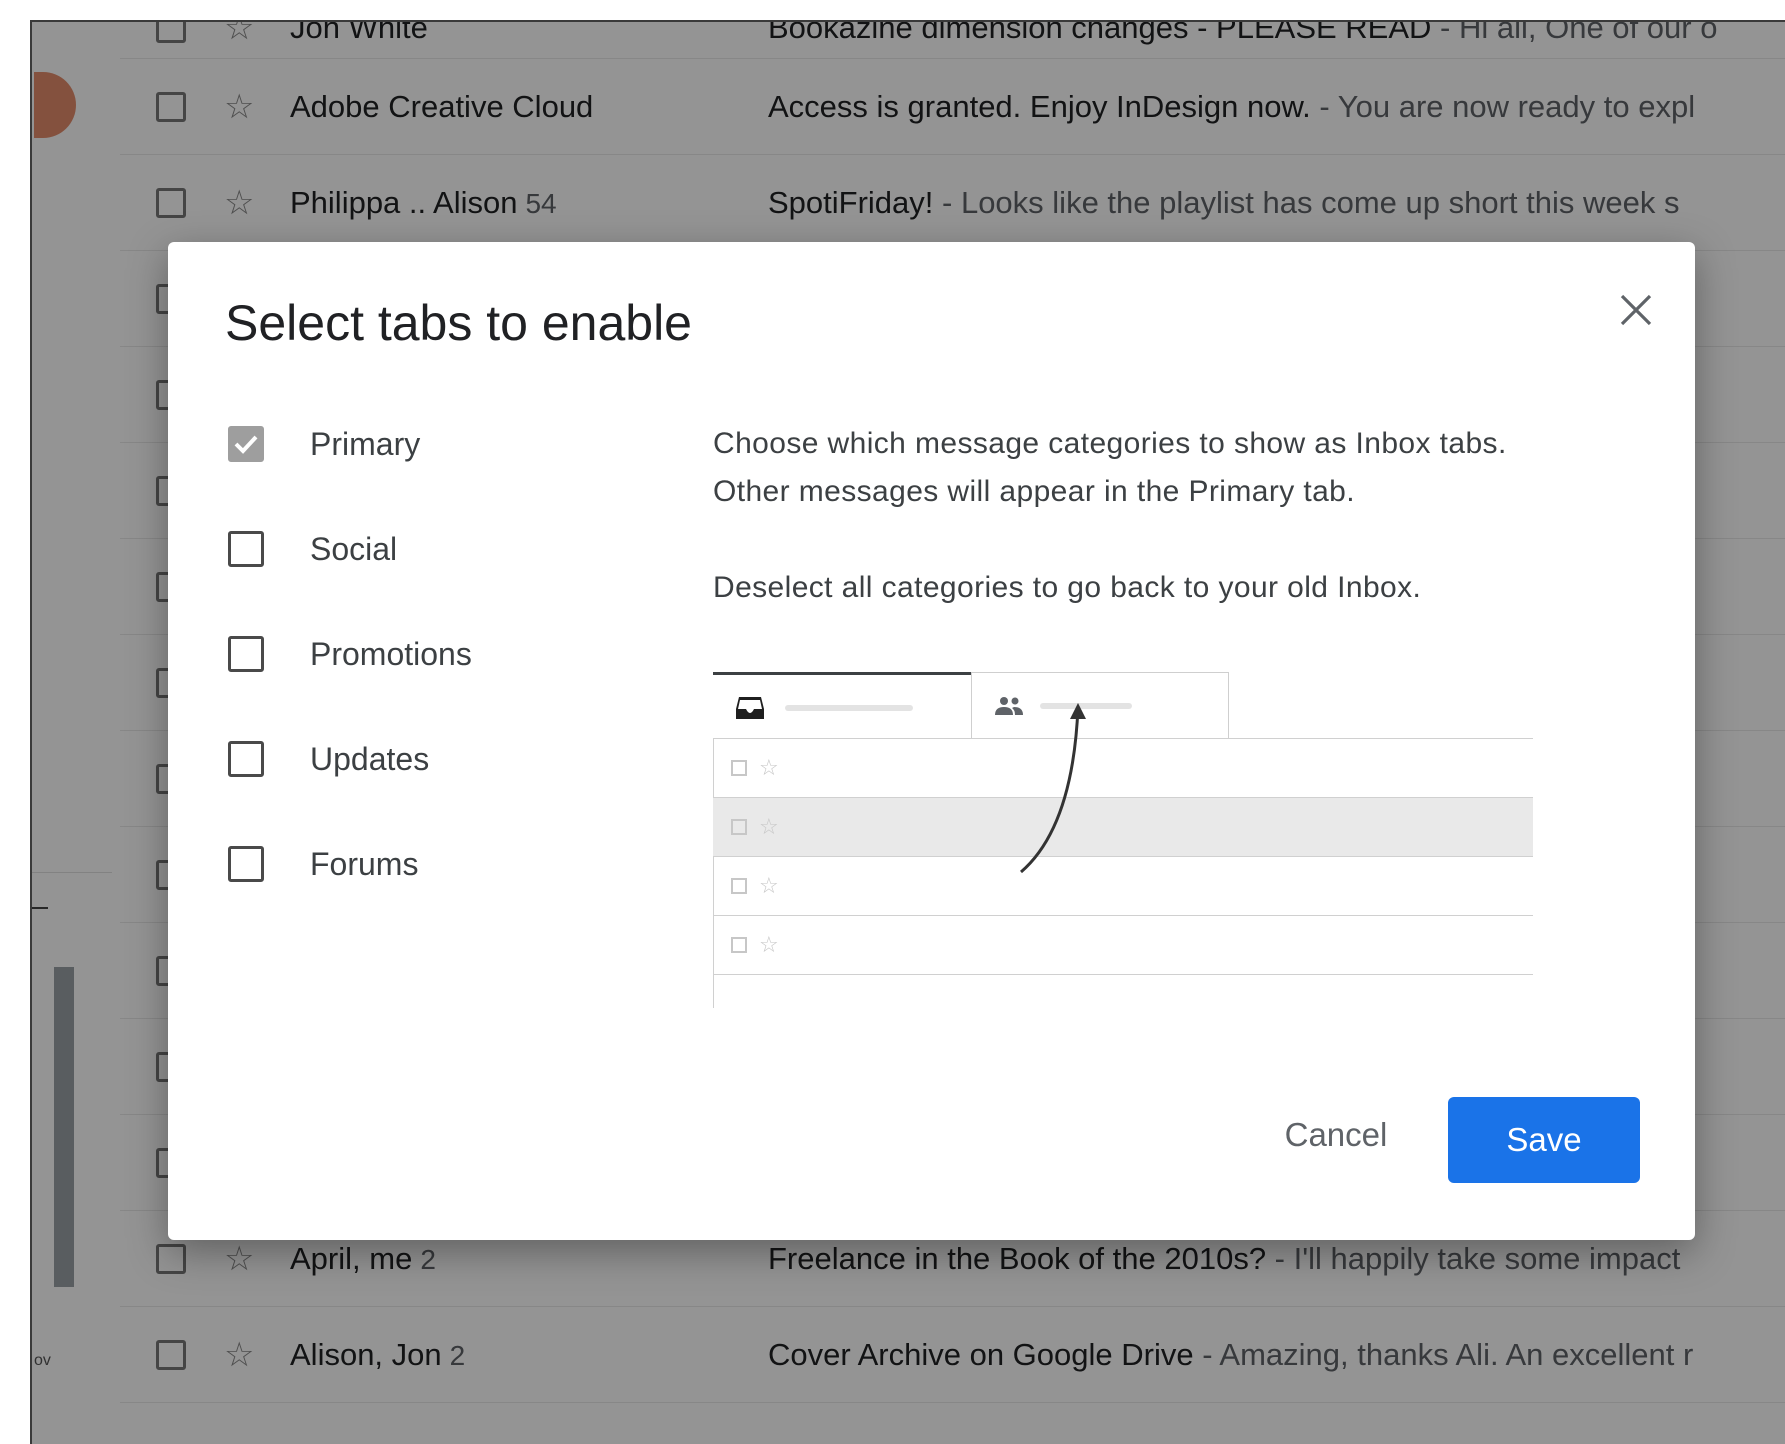  I want to click on category-label: Primary, so click(365, 444).